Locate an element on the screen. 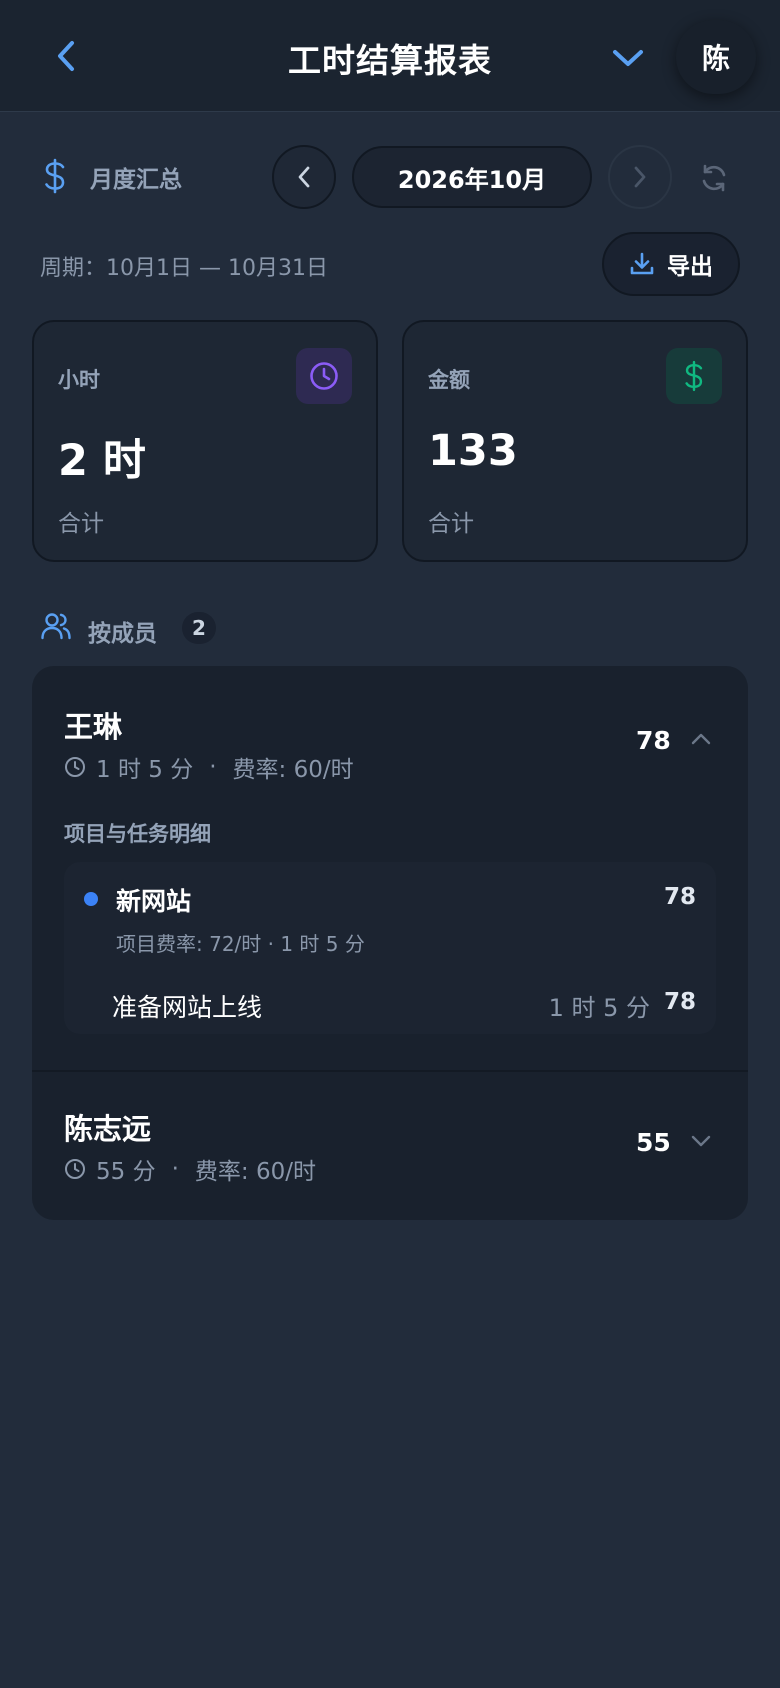 The image size is (780, 1688). chevron-right-icon is located at coordinates (640, 177).